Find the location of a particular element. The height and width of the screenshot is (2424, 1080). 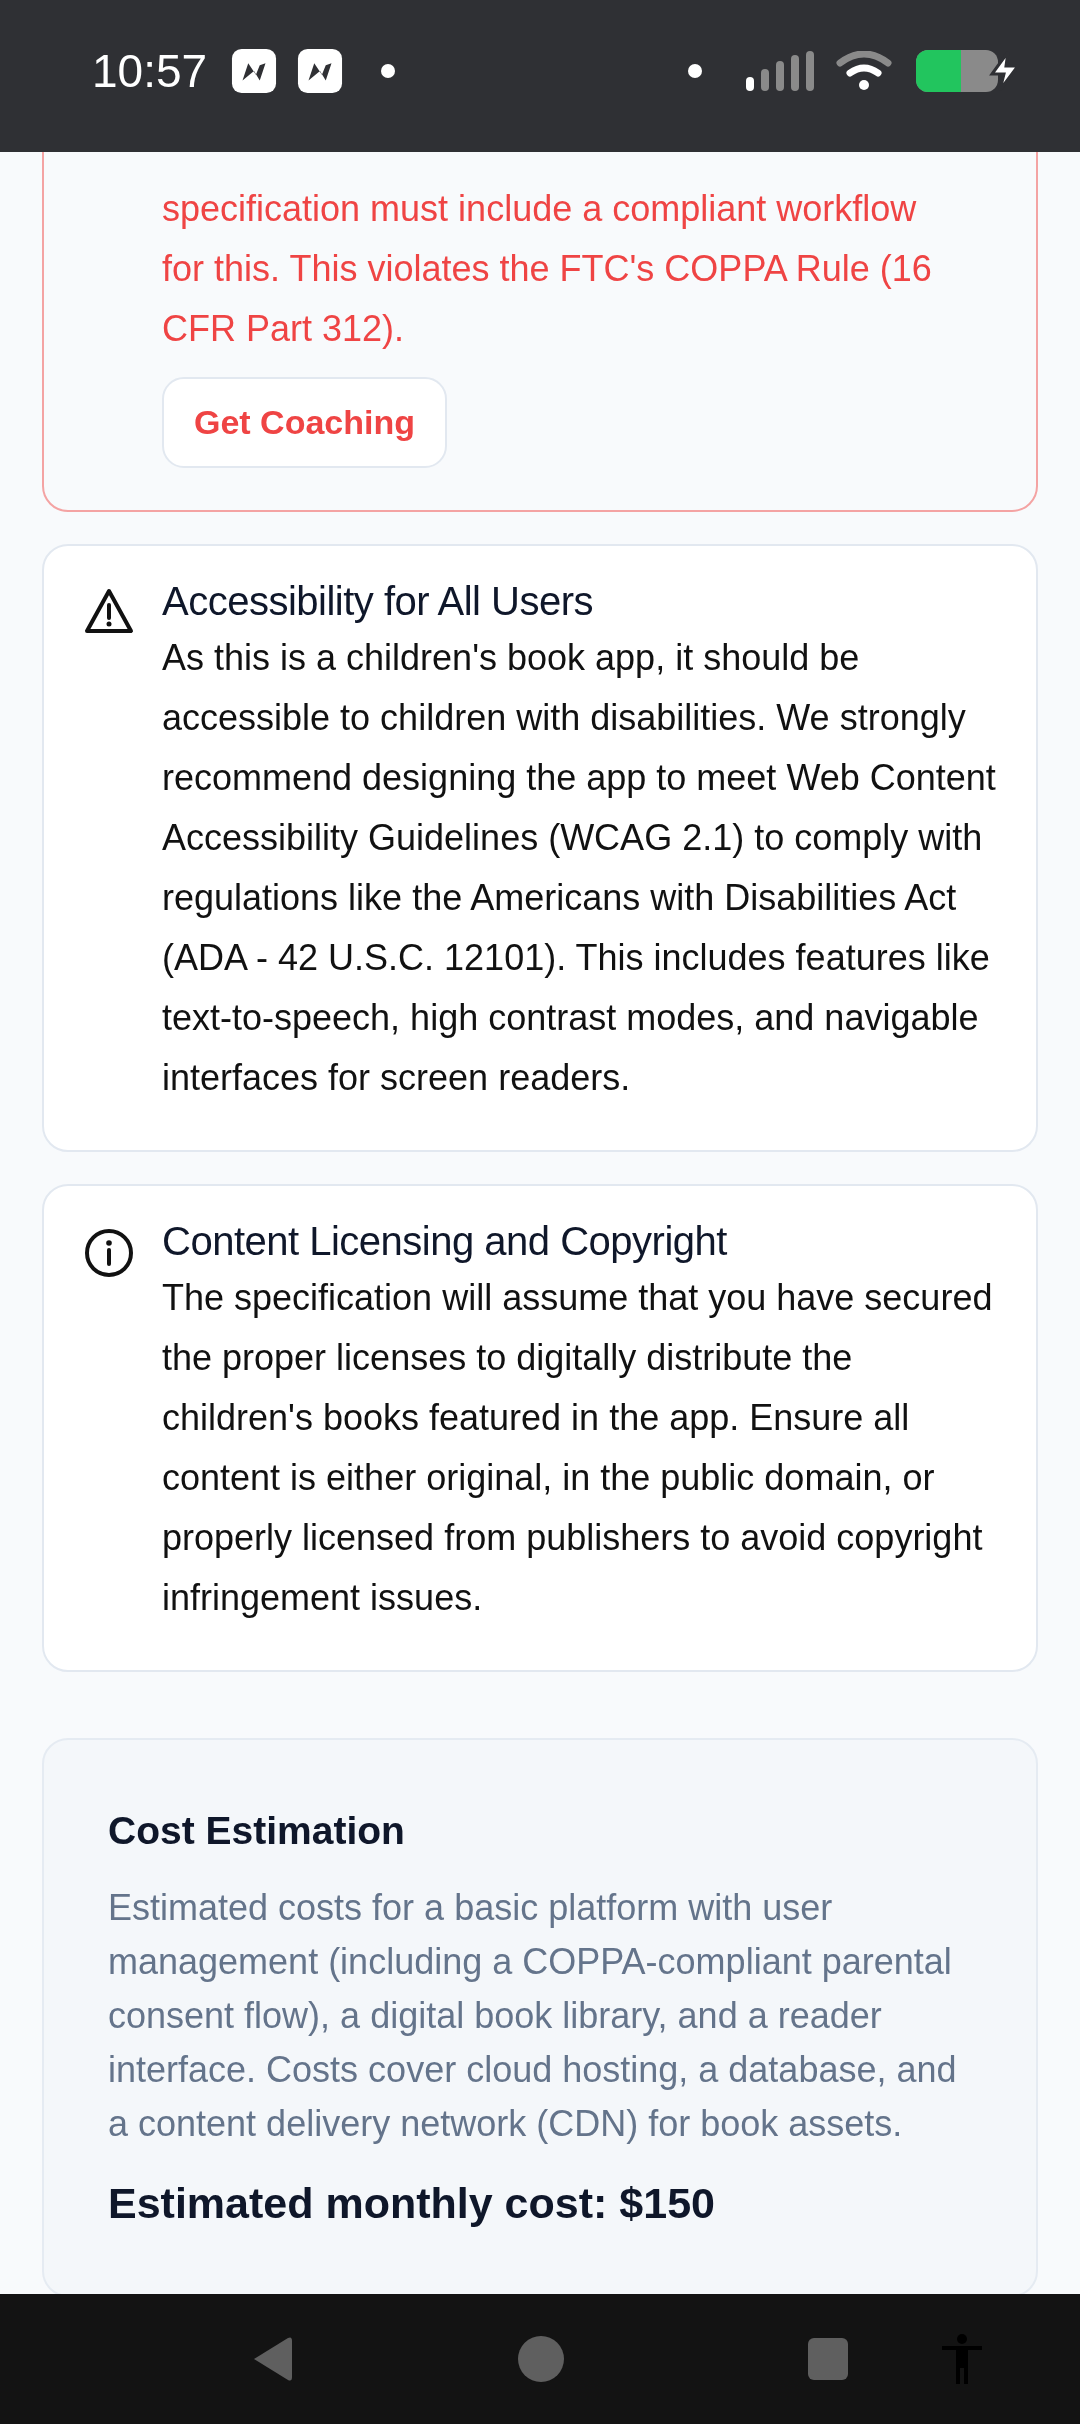

monthly-cost: Estimated monthly cost: $150 is located at coordinates (412, 2203).